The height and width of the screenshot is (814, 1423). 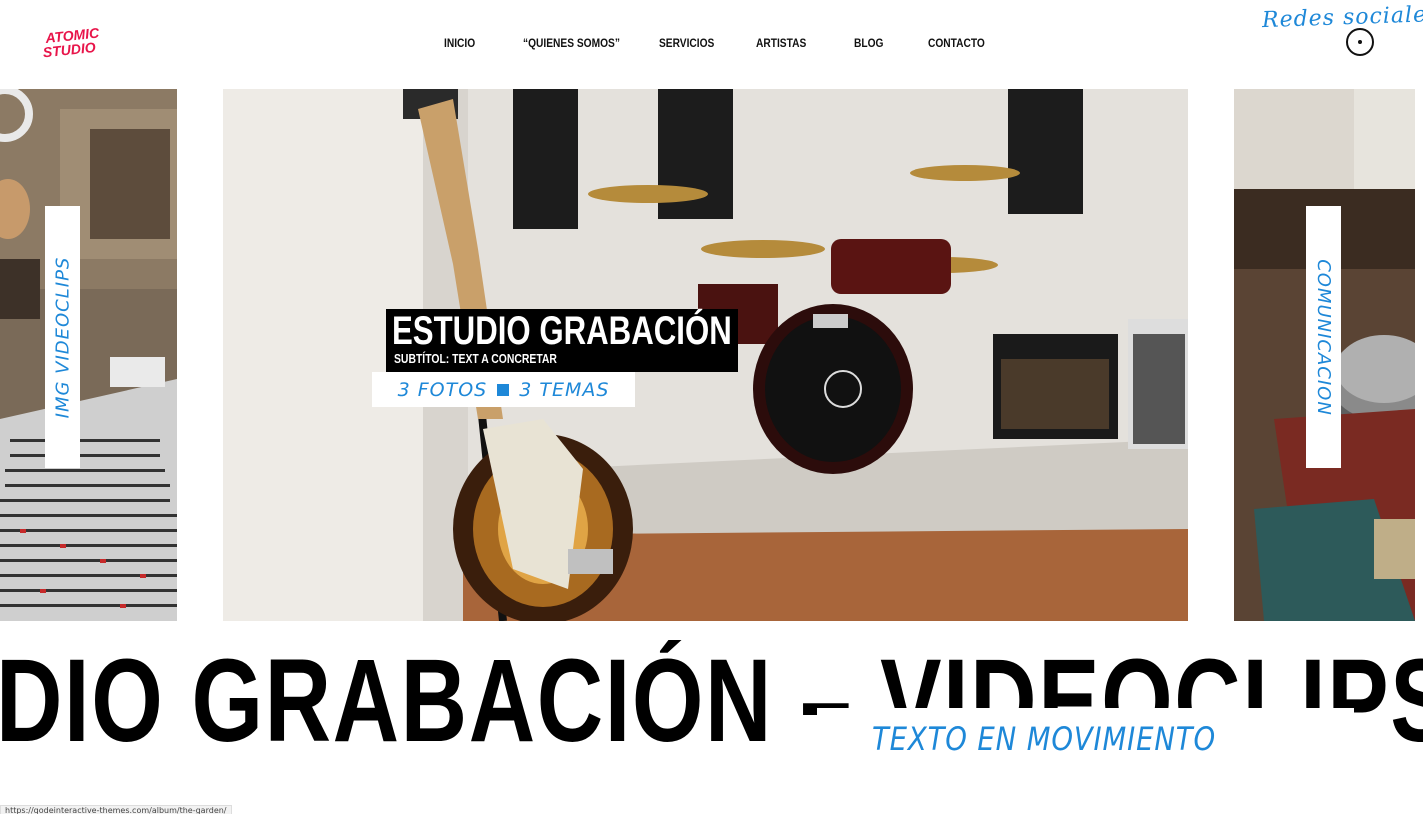 I want to click on videoclips-tab: IMG VIDEOCLIPS, so click(x=62, y=337).